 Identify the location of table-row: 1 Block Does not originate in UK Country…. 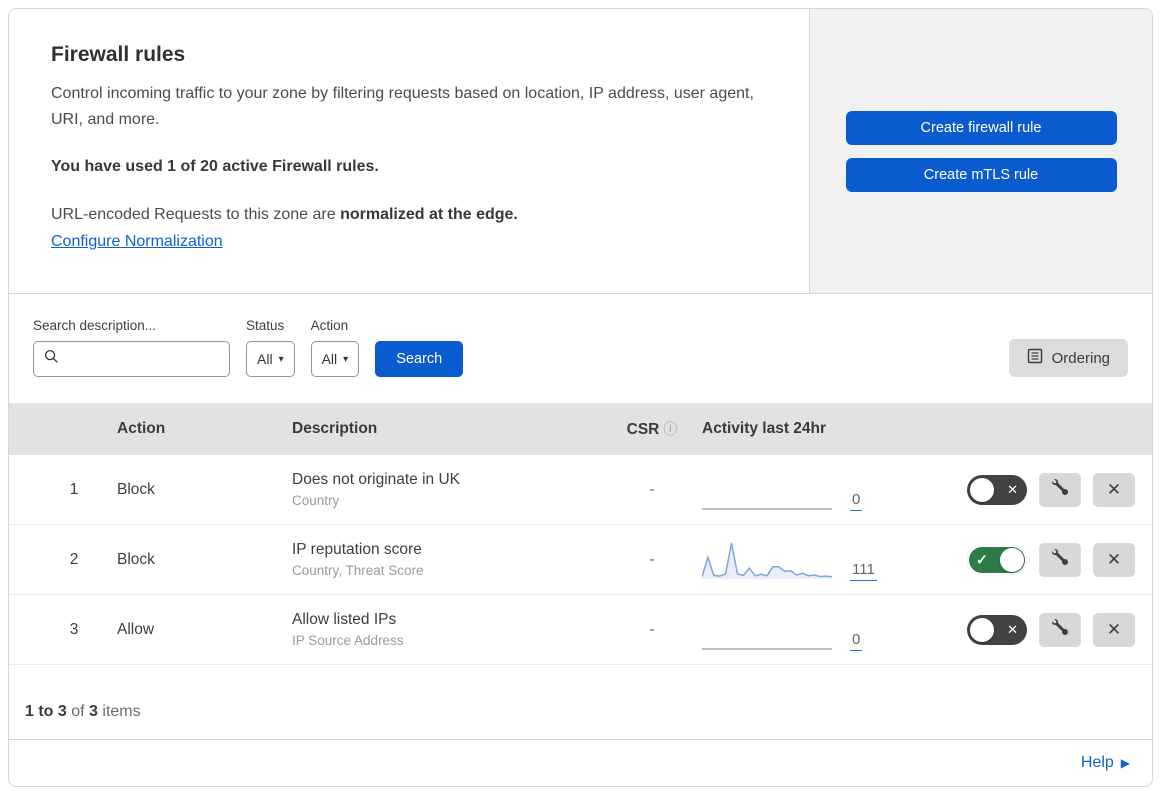
(580, 490).